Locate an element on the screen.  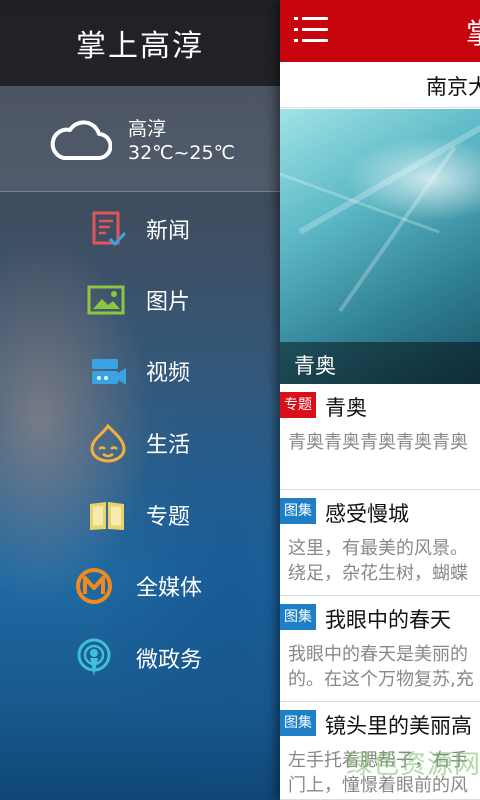
weather-widget: 高淳 32℃~25℃ is located at coordinates (140, 139).